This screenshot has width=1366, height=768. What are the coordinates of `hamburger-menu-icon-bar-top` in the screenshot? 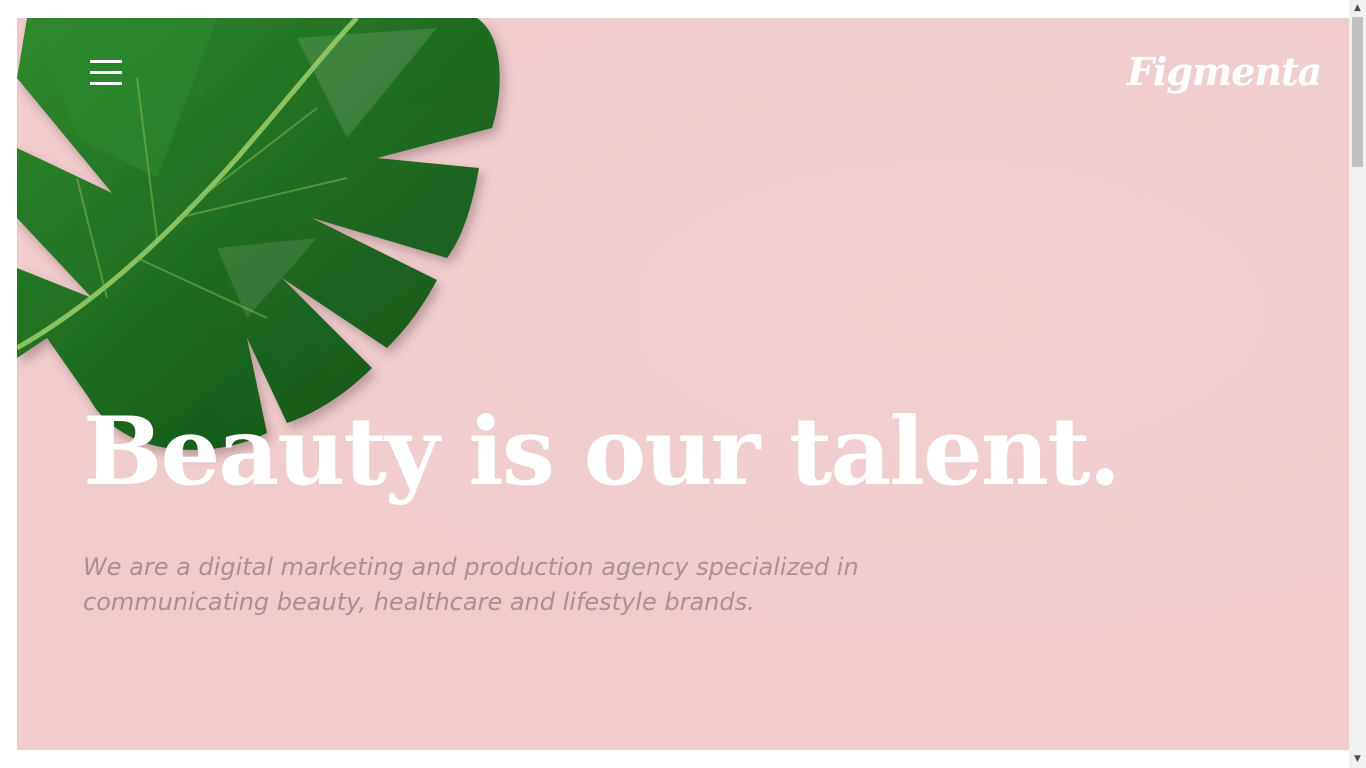 It's located at (106, 61).